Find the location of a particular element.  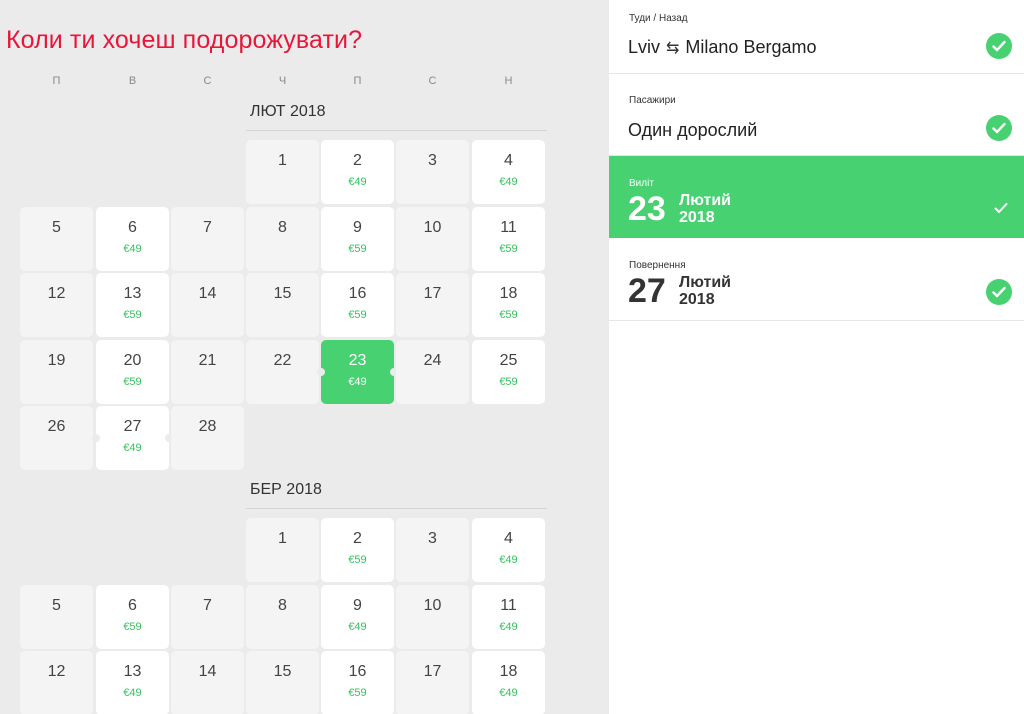

calendar-day: 6 €59 is located at coordinates (132, 617).